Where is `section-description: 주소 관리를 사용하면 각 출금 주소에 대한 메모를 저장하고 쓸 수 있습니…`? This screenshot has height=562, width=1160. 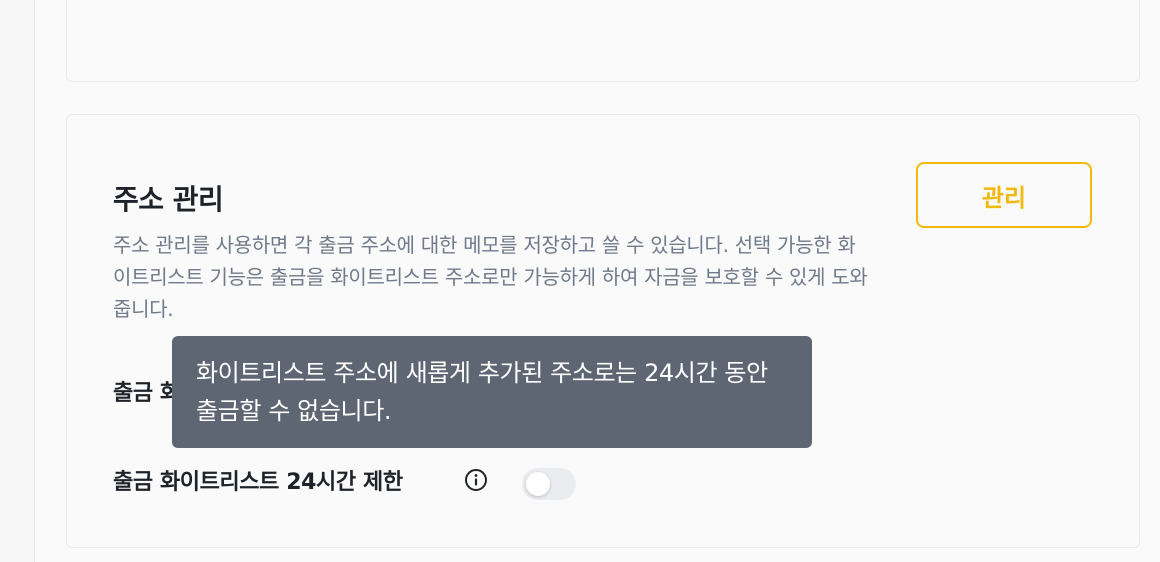 section-description: 주소 관리를 사용하면 각 출금 주소에 대한 메모를 저장하고 쓸 수 있습니… is located at coordinates (490, 277).